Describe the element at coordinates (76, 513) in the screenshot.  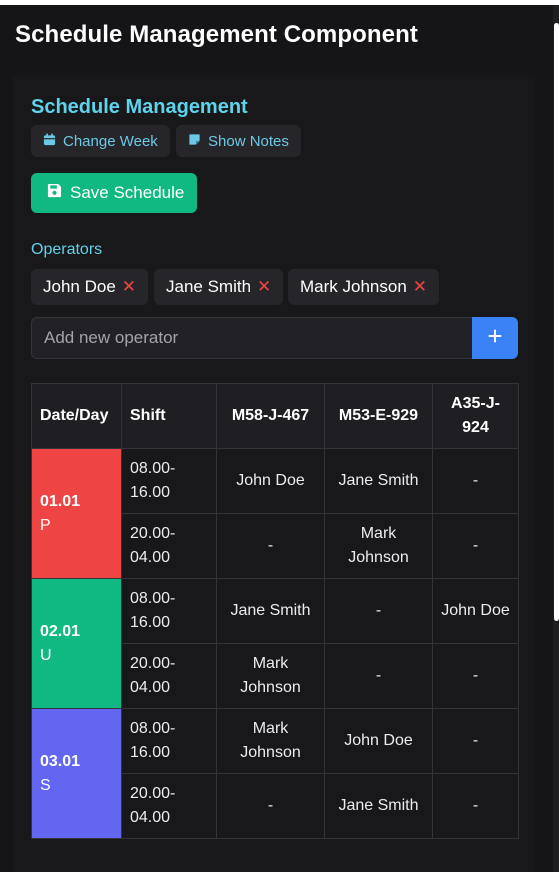
I see `day-cell: 01.01 P` at that location.